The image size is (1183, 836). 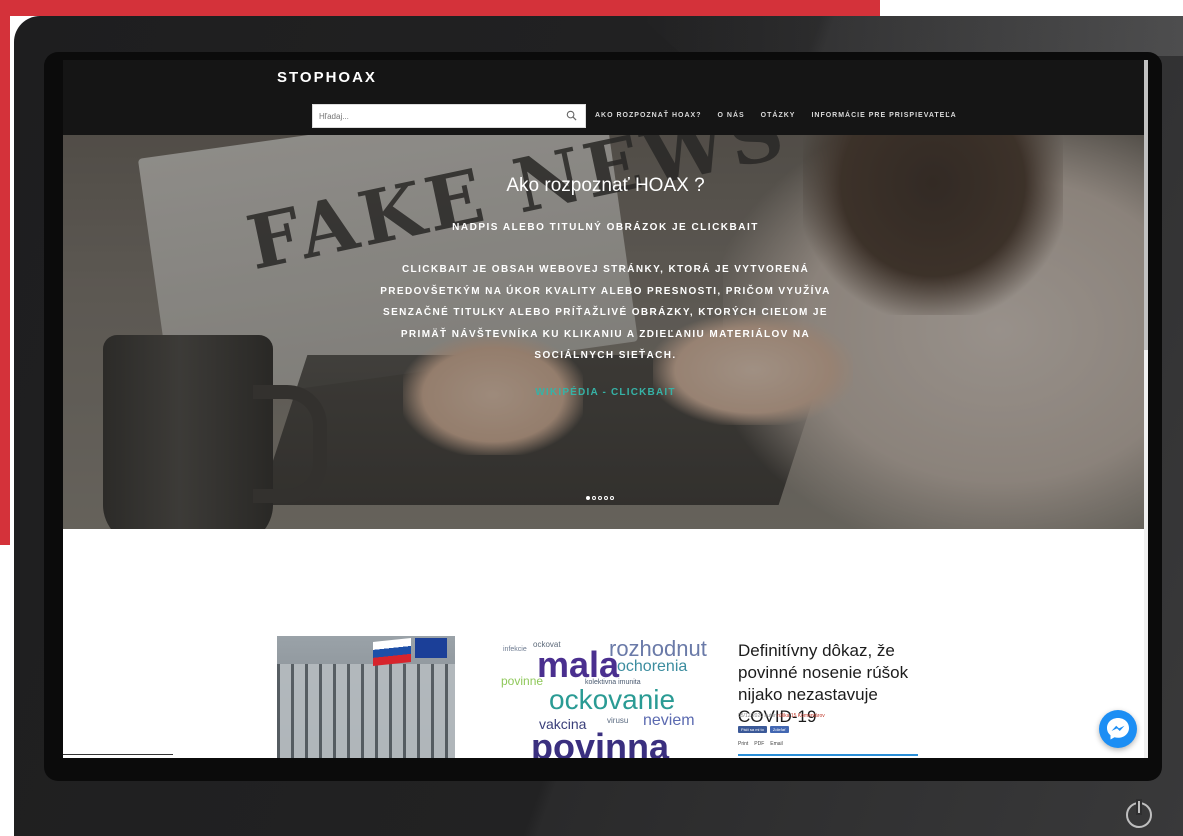 What do you see at coordinates (731, 115) in the screenshot?
I see `nav-item-about: O NÁS` at bounding box center [731, 115].